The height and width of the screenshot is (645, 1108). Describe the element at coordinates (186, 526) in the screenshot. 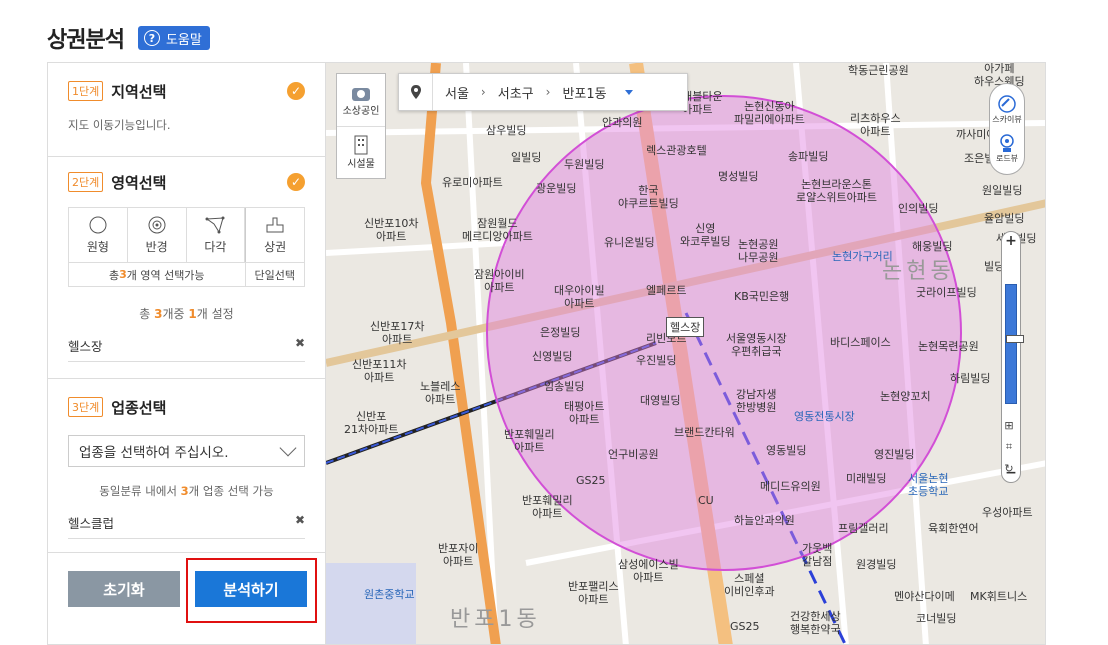

I see `selected-business-item: 헬스클럽 ✖` at that location.